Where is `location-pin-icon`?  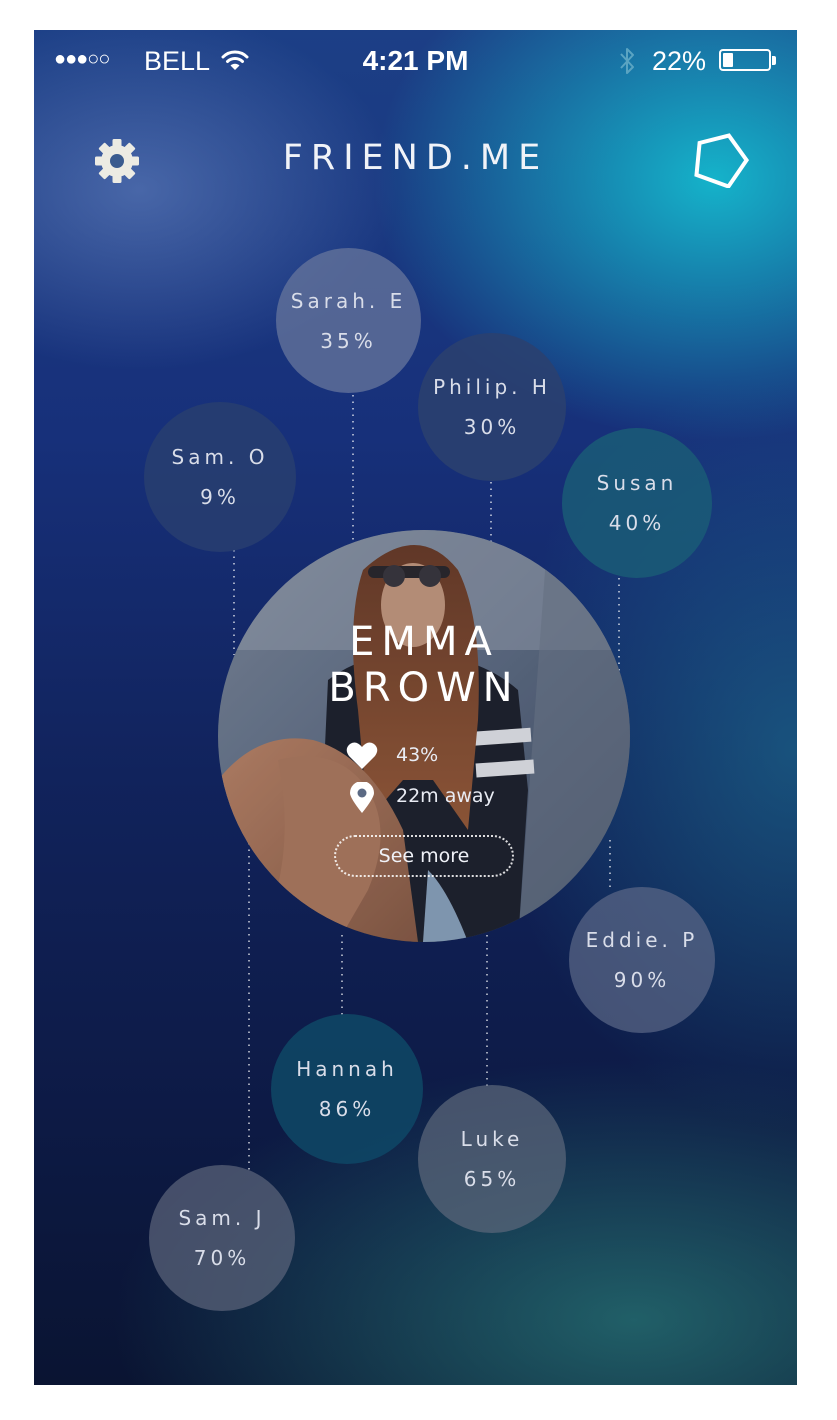 location-pin-icon is located at coordinates (362, 797).